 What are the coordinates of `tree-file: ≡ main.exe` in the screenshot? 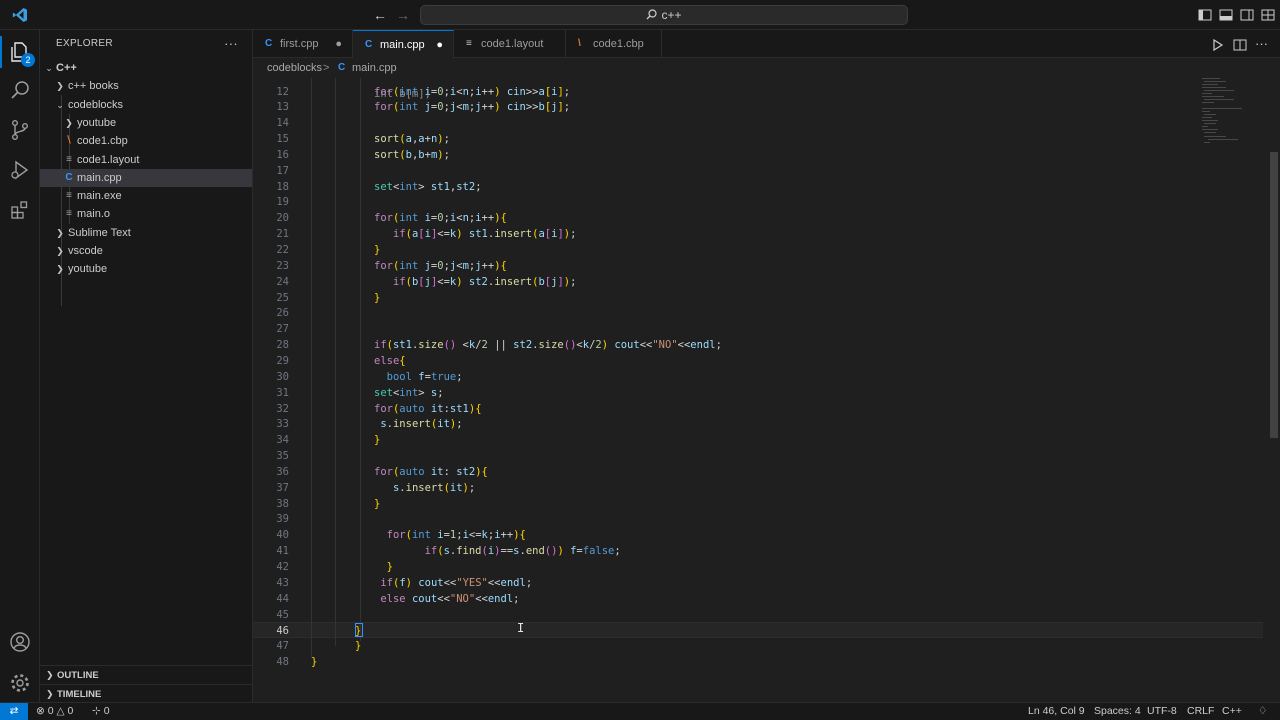 It's located at (146, 196).